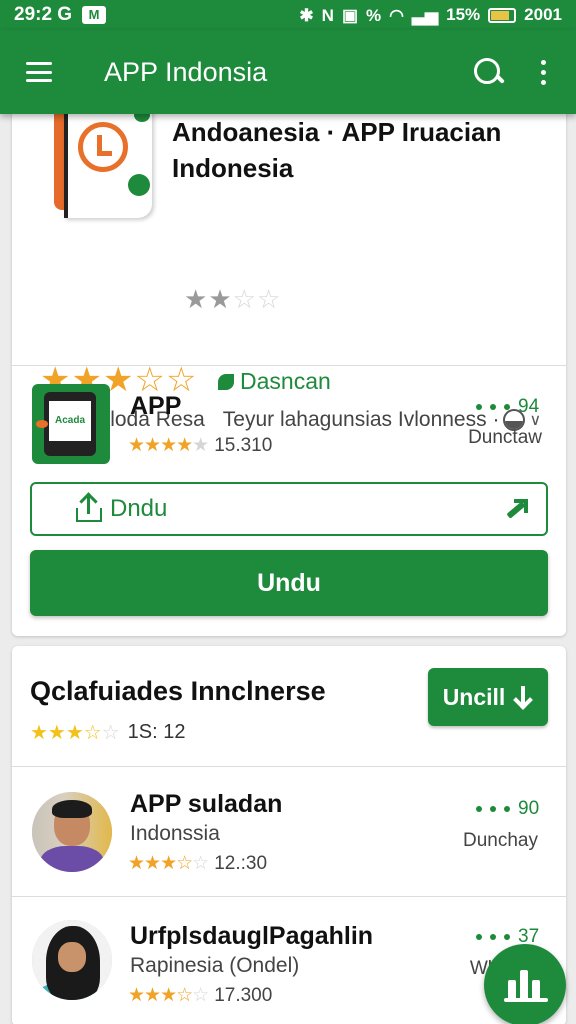 Image resolution: width=576 pixels, height=1024 pixels. I want to click on wifi-icon: ◠, so click(396, 15).